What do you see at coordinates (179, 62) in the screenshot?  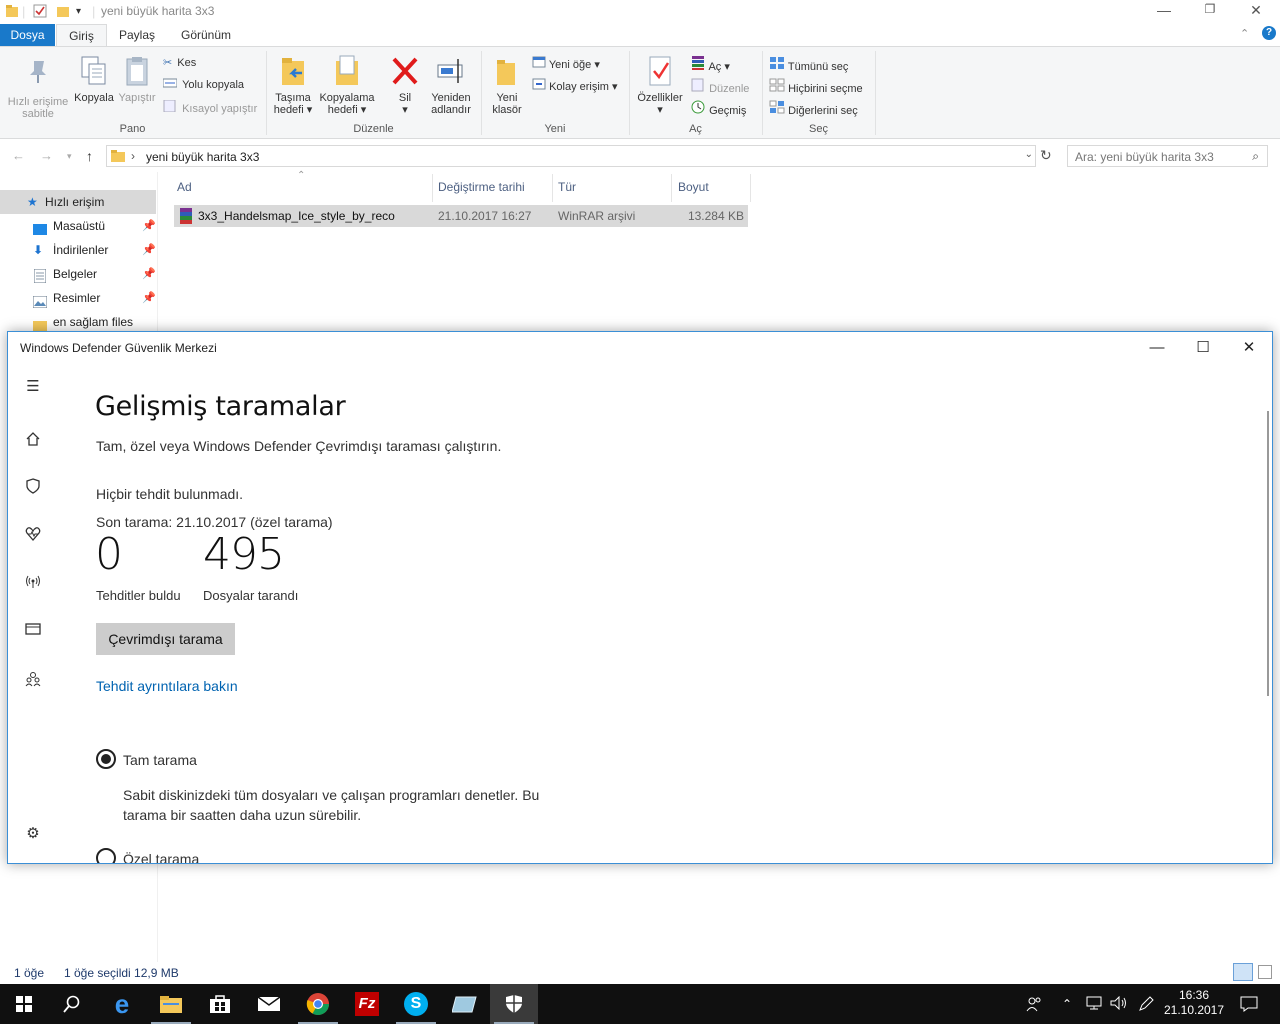 I see `cut-button: ✂ Kes` at bounding box center [179, 62].